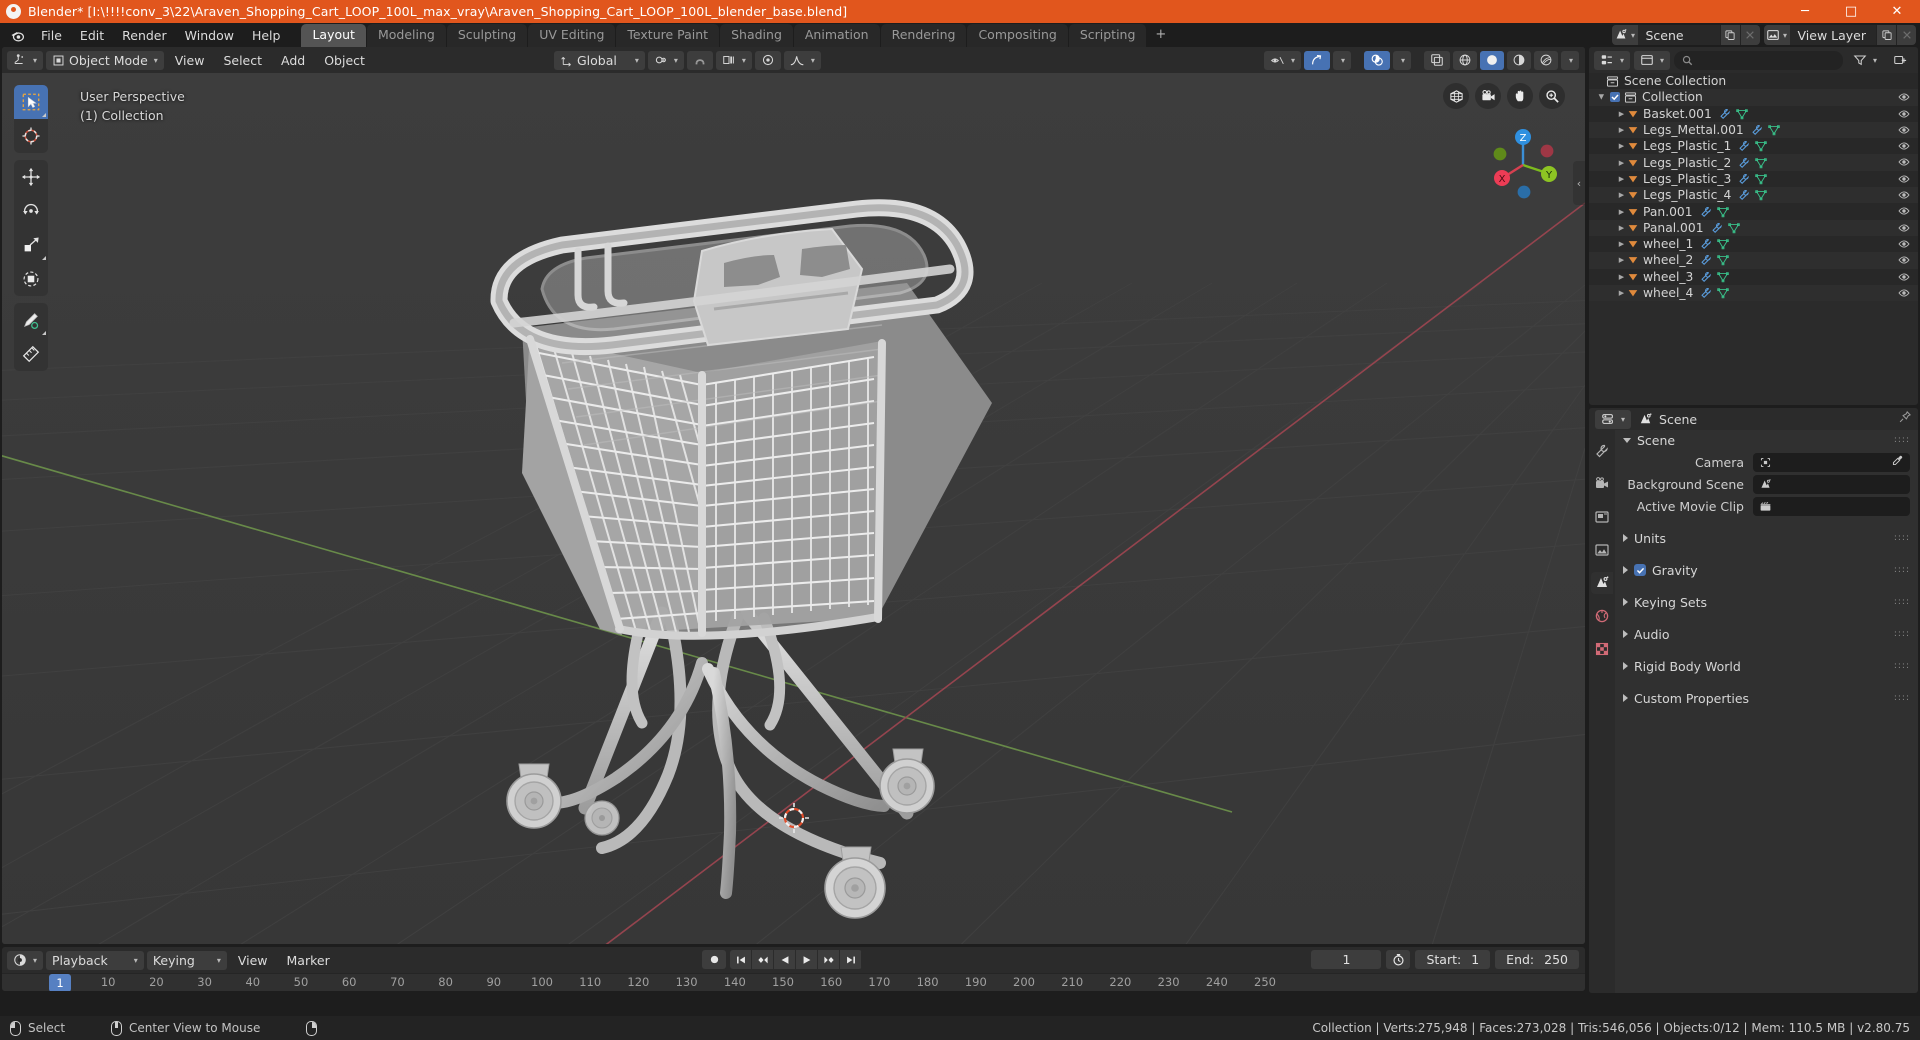 The image size is (1920, 1040). Describe the element at coordinates (699, 60) in the screenshot. I see `snap-magnet-toggle` at that location.